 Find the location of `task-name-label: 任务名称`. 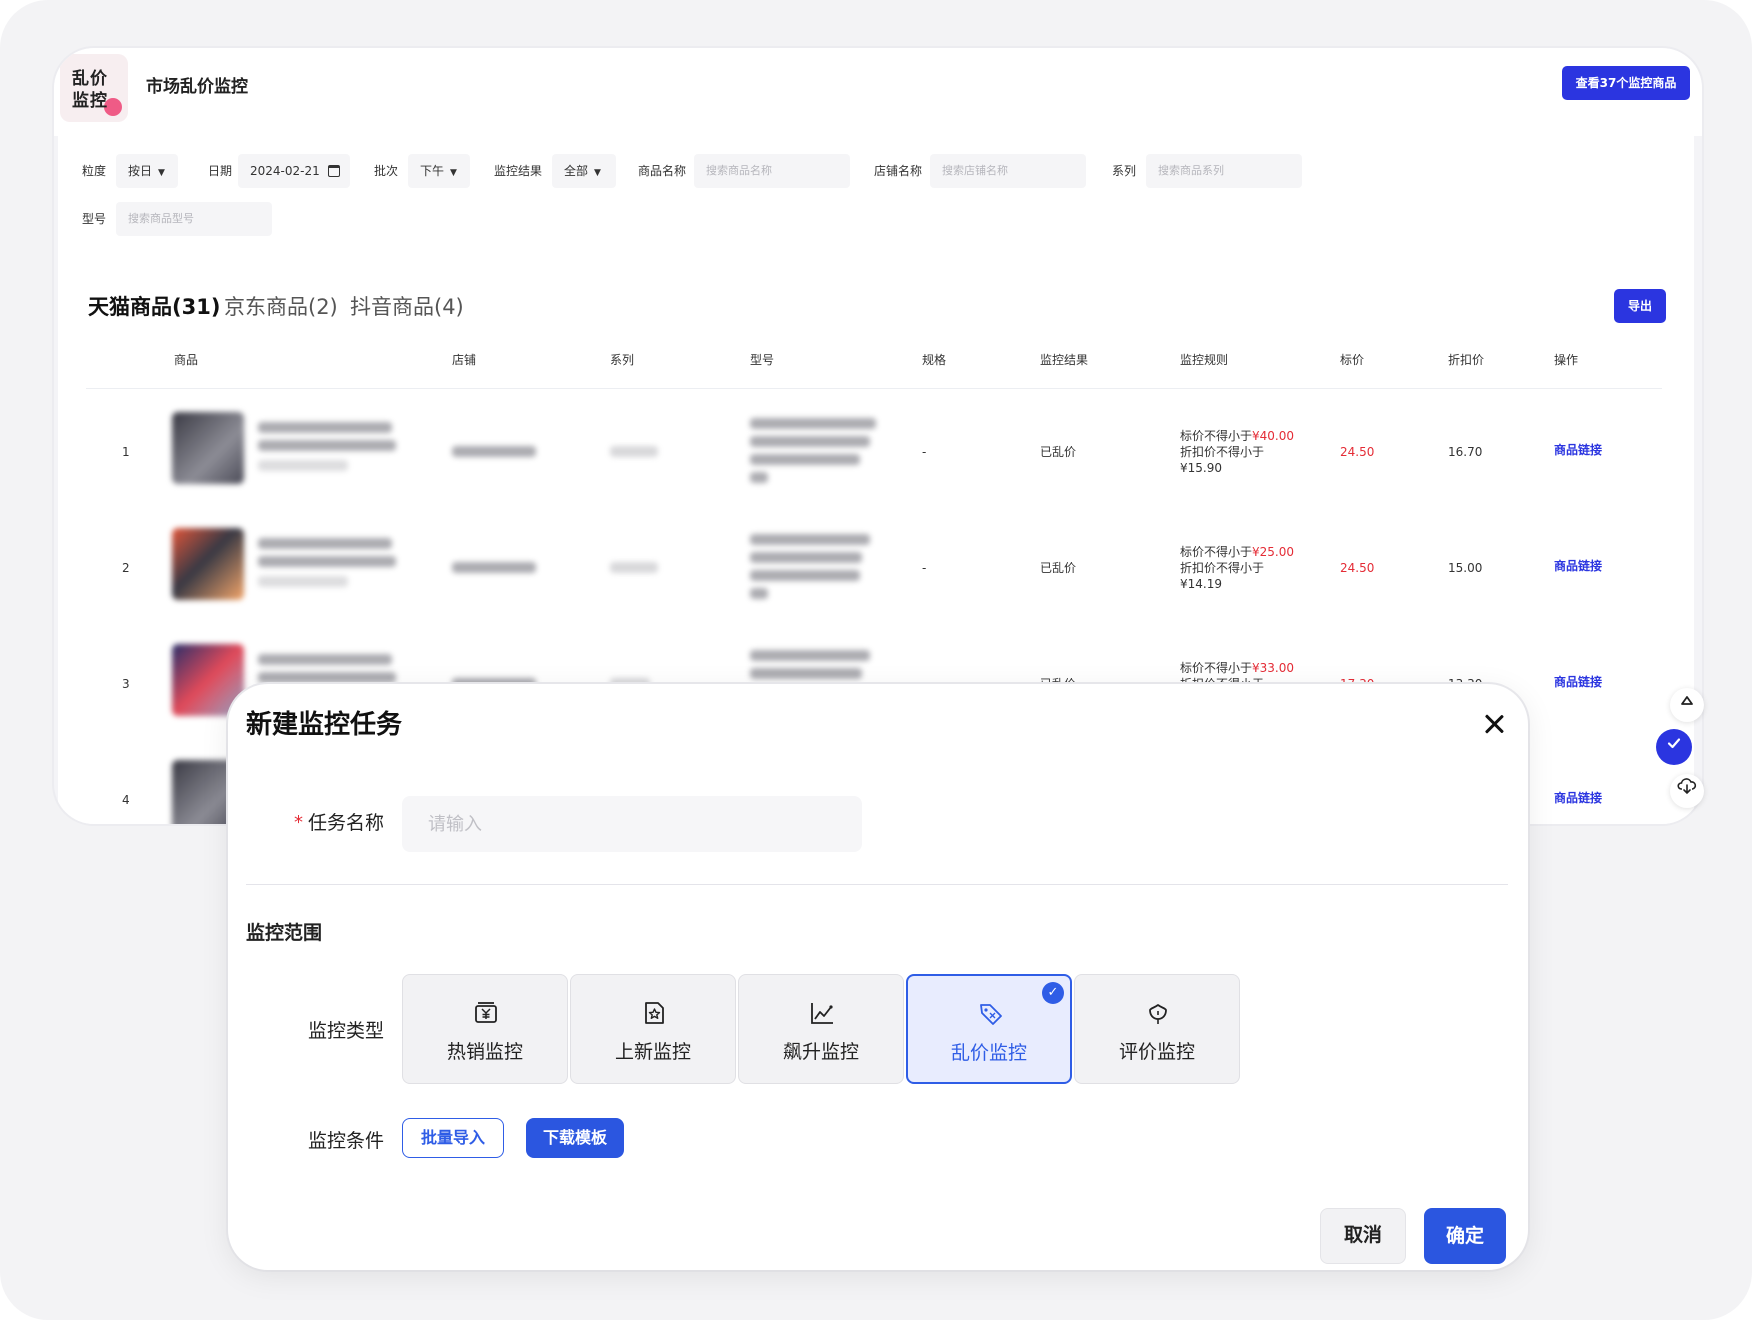

task-name-label: 任务名称 is located at coordinates (346, 823).